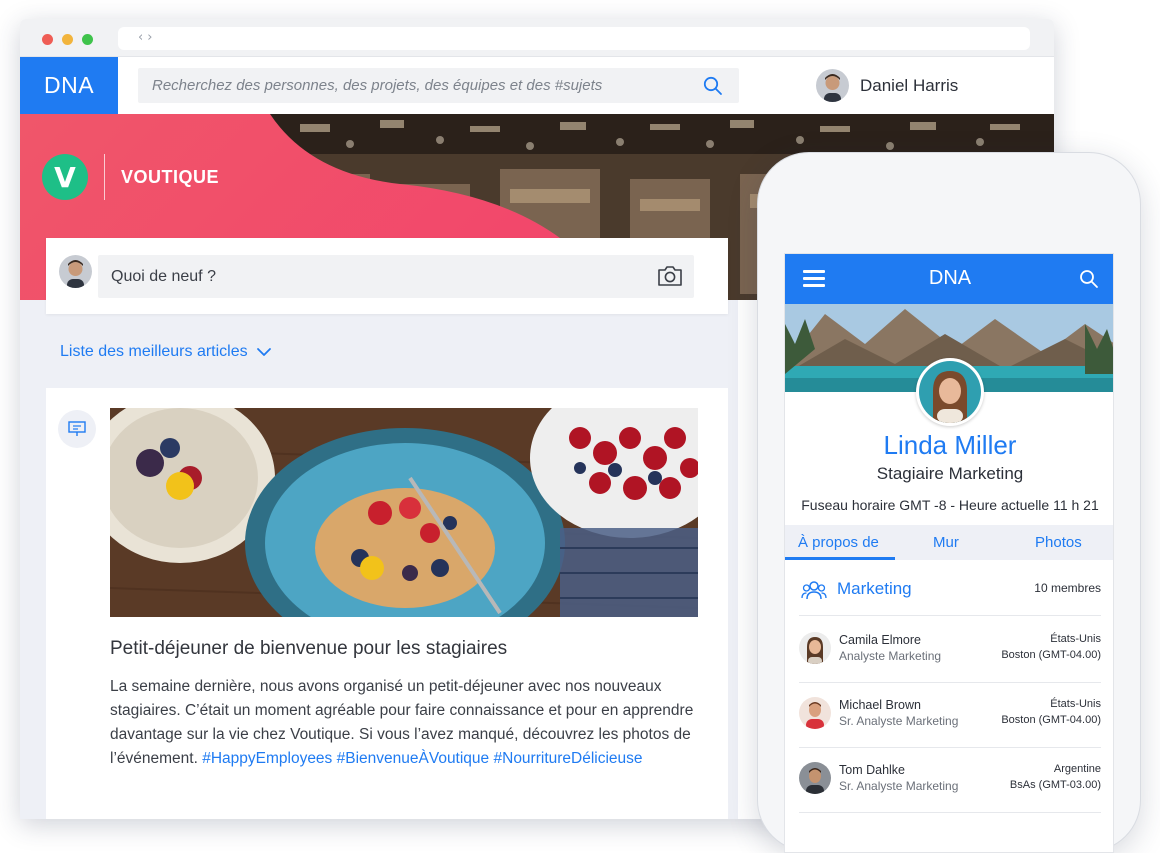 Image resolution: width=1160 pixels, height=853 pixels. I want to click on company-brand: V VOUTIQUE, so click(130, 177).